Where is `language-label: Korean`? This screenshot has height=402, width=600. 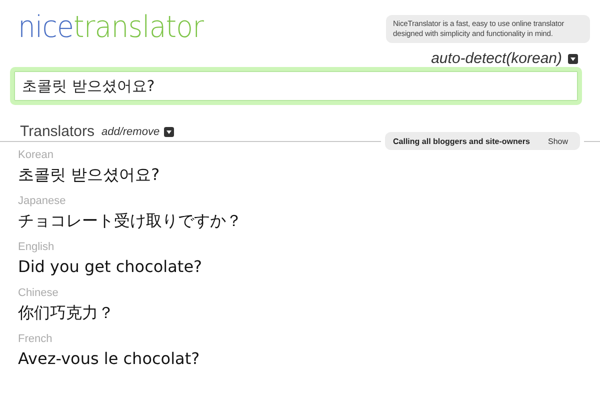 language-label: Korean is located at coordinates (36, 155).